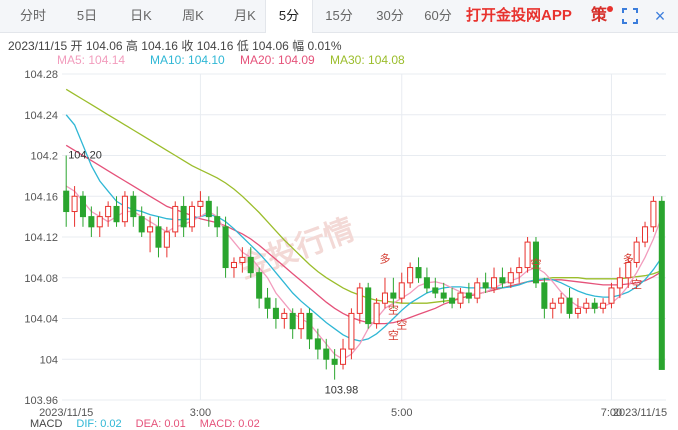 Image resolution: width=678 pixels, height=430 pixels. I want to click on macd-label-3: MACD: 0.02, so click(229, 424).